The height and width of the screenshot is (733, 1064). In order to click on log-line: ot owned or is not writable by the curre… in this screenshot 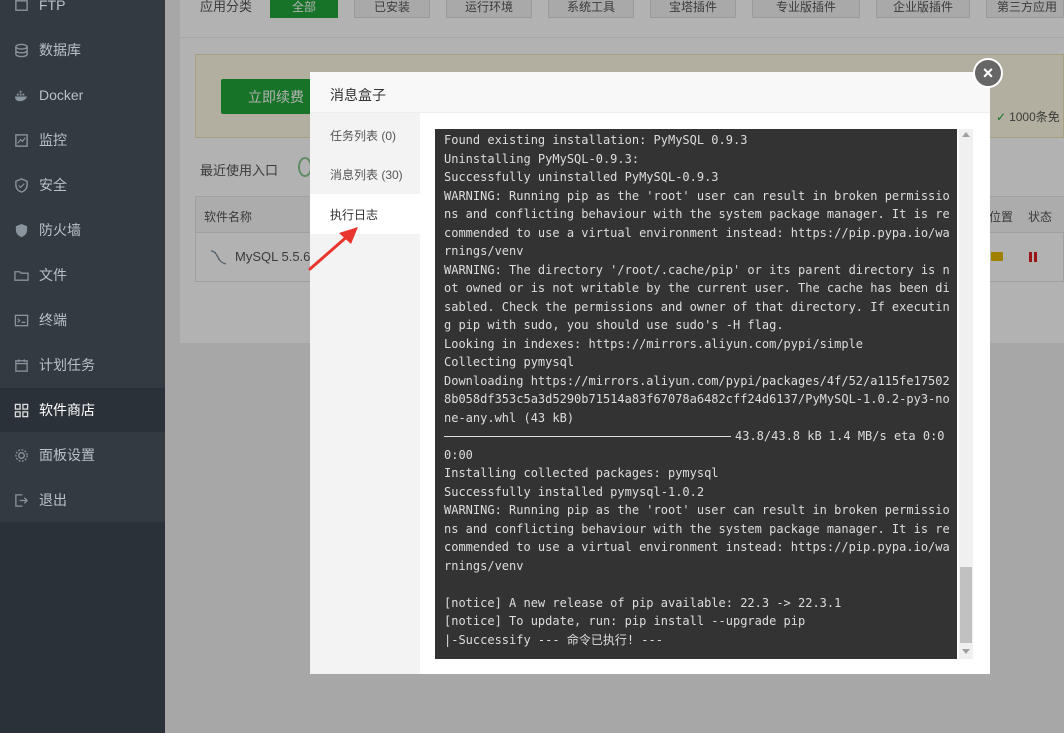, I will do `click(697, 288)`.